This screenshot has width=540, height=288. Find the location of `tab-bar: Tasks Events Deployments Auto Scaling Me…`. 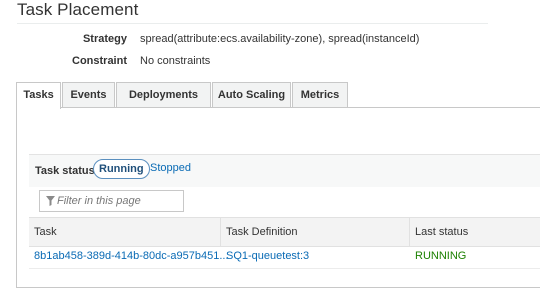

tab-bar: Tasks Events Deployments Auto Scaling Me… is located at coordinates (278, 95).